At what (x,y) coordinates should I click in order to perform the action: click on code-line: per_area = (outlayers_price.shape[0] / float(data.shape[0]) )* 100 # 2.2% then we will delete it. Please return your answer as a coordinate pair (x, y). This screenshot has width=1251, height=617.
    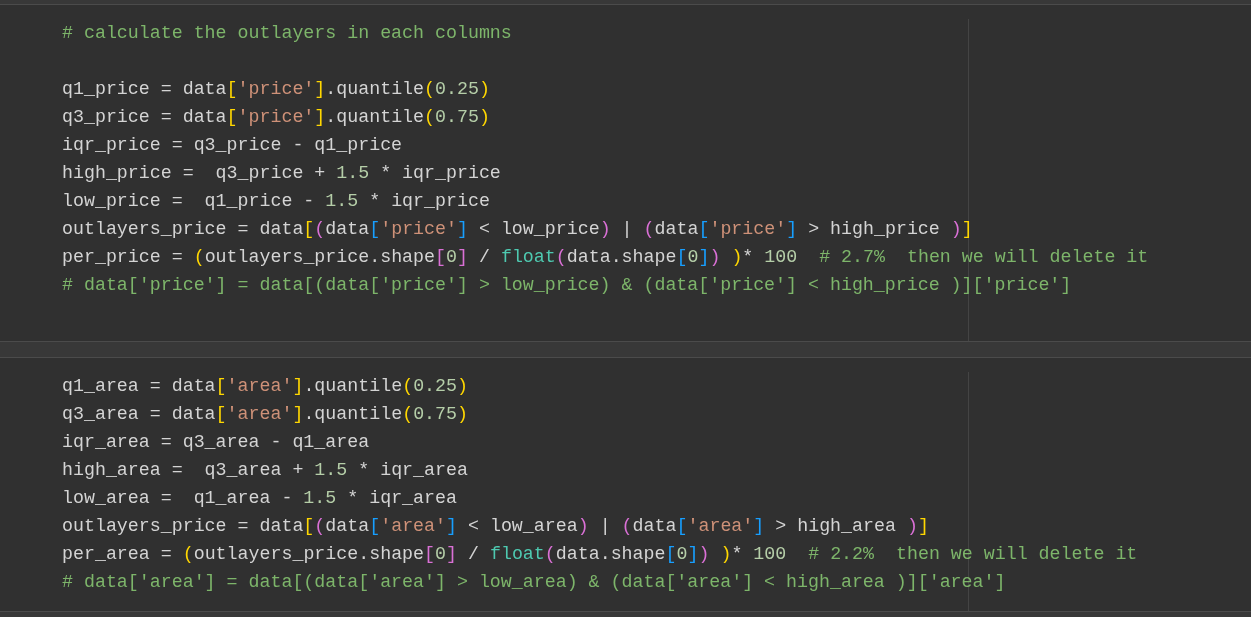
    Looking at the image, I should click on (600, 554).